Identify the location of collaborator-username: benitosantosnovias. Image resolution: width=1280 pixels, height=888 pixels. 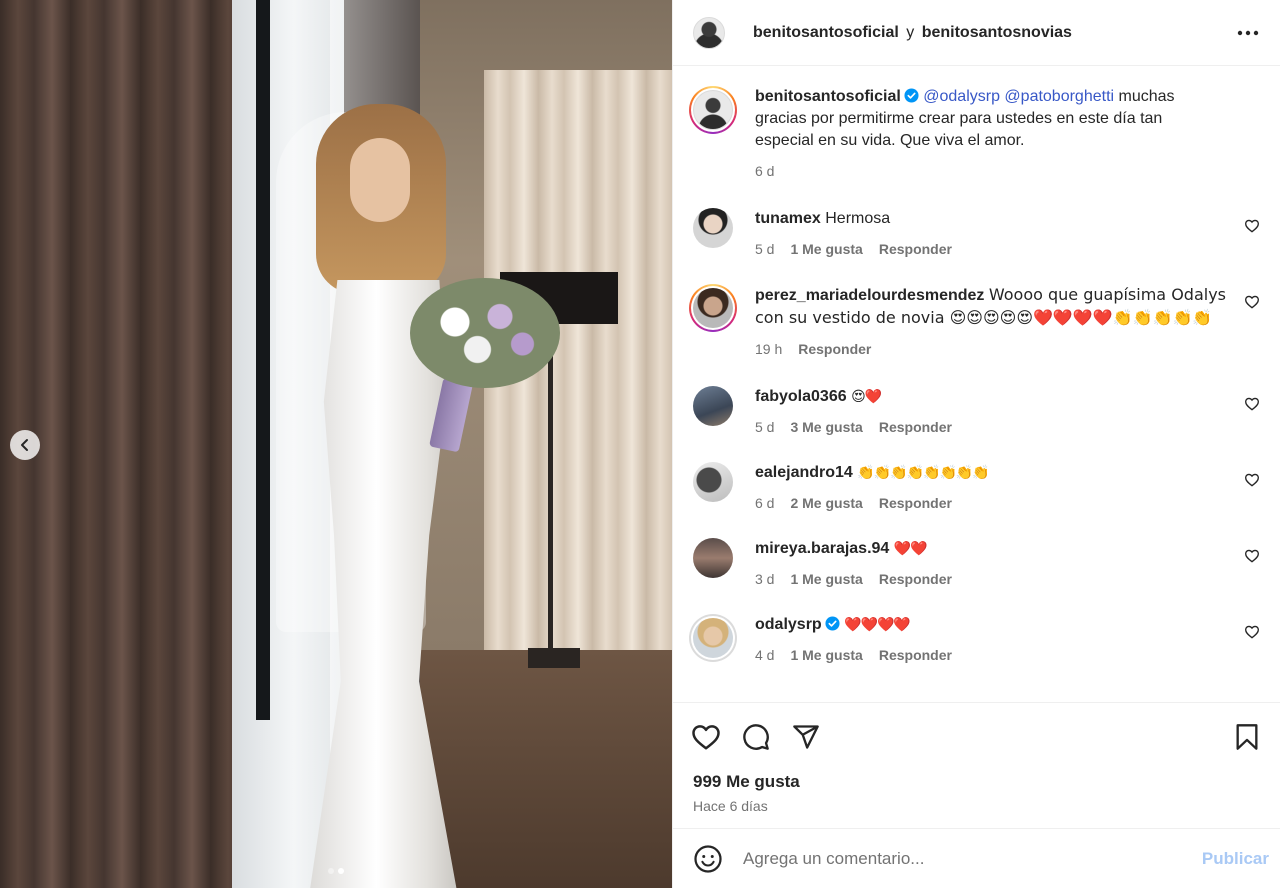
(997, 32).